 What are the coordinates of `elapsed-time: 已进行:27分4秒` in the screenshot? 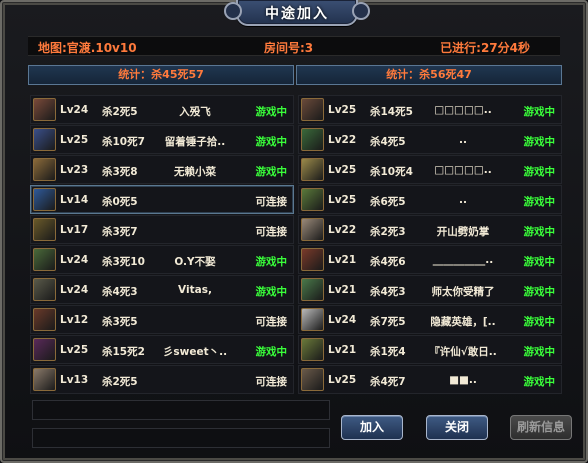 It's located at (485, 48).